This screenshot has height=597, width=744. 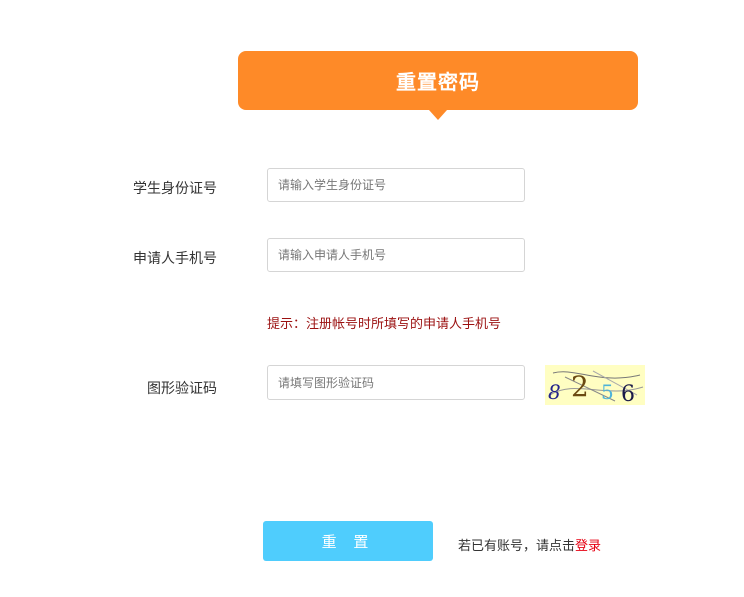 I want to click on login-link: 登录, so click(x=588, y=546).